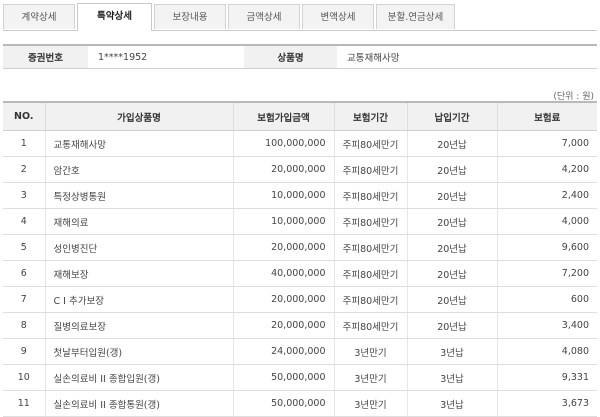  What do you see at coordinates (24, 351) in the screenshot?
I see `row-number: 9` at bounding box center [24, 351].